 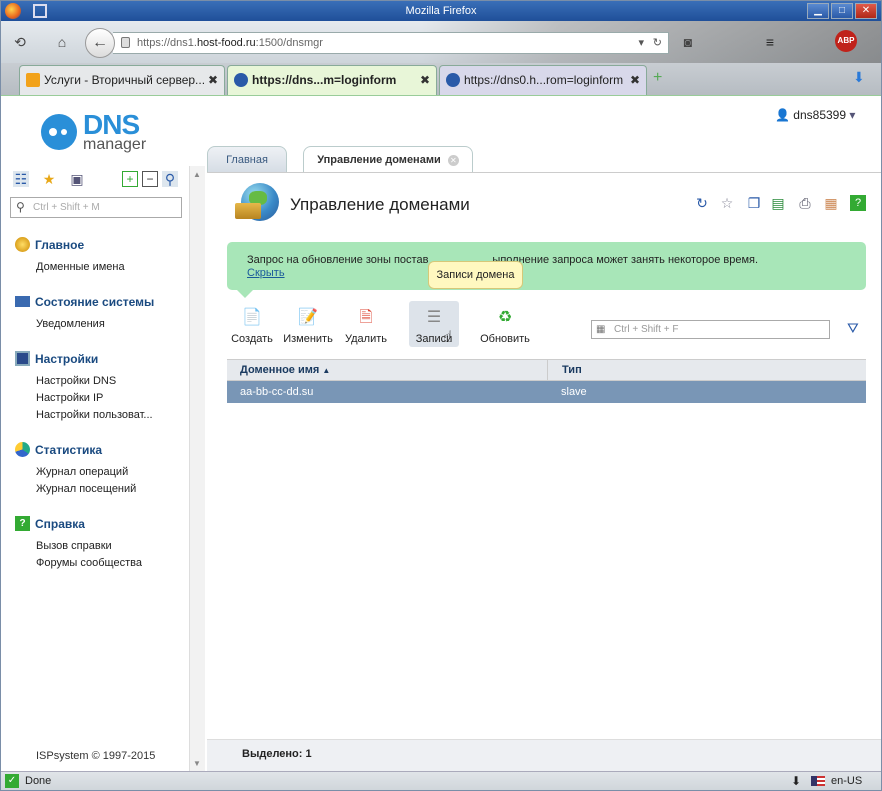 I want to click on sidebar-item-community-forums: Форумы сообщества, so click(x=89, y=563).